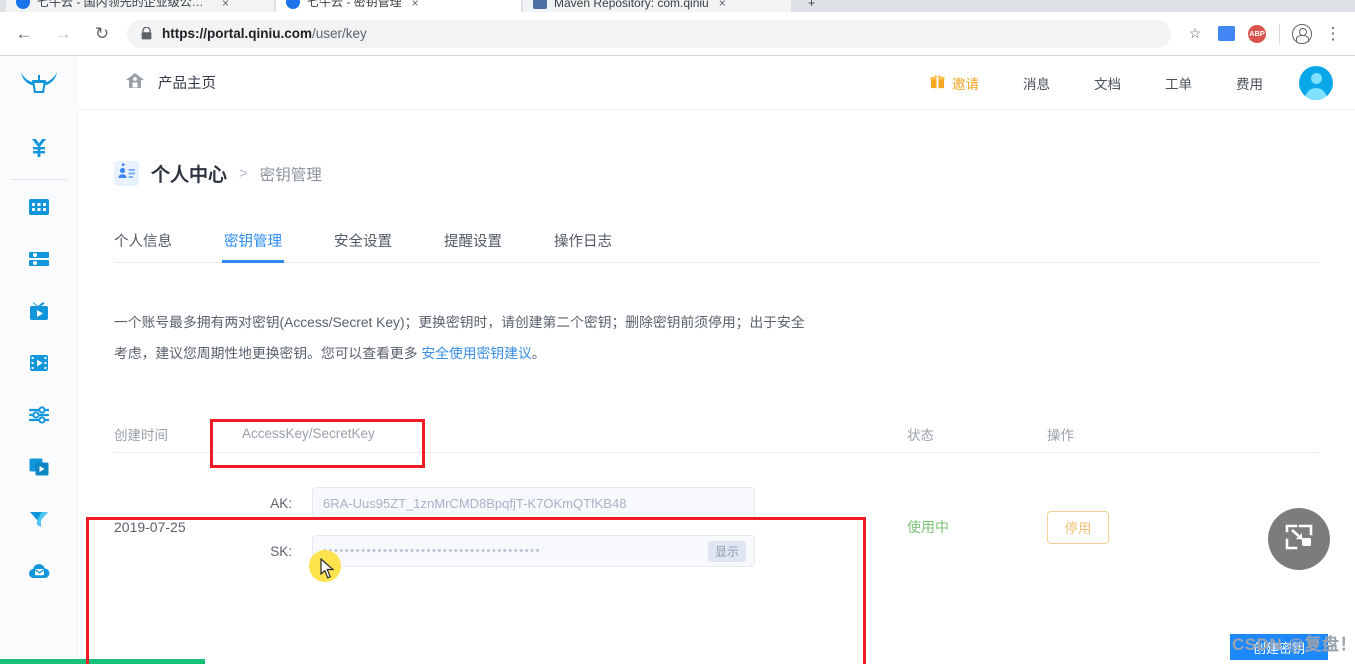 The width and height of the screenshot is (1355, 664). Describe the element at coordinates (1226, 34) in the screenshot. I see `extension-blue-icon` at that location.